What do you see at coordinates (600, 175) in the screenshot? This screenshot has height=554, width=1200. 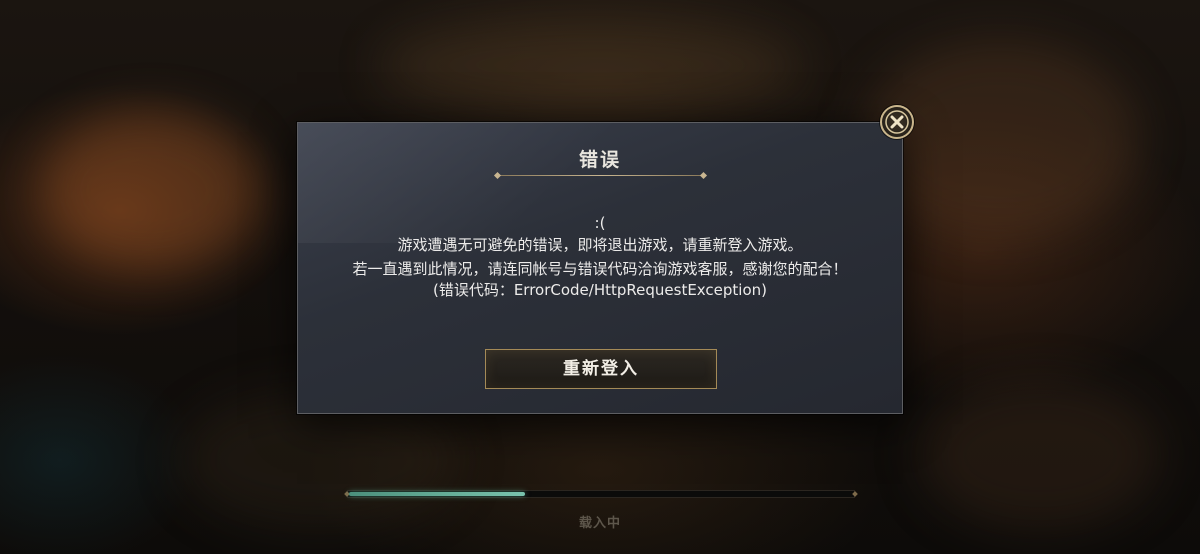 I see `title-divider` at bounding box center [600, 175].